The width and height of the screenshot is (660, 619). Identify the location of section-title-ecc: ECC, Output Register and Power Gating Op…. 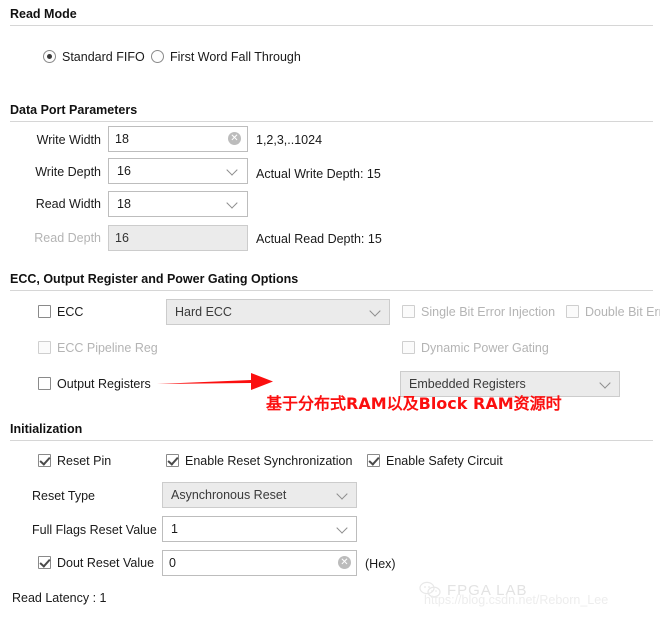
(154, 279).